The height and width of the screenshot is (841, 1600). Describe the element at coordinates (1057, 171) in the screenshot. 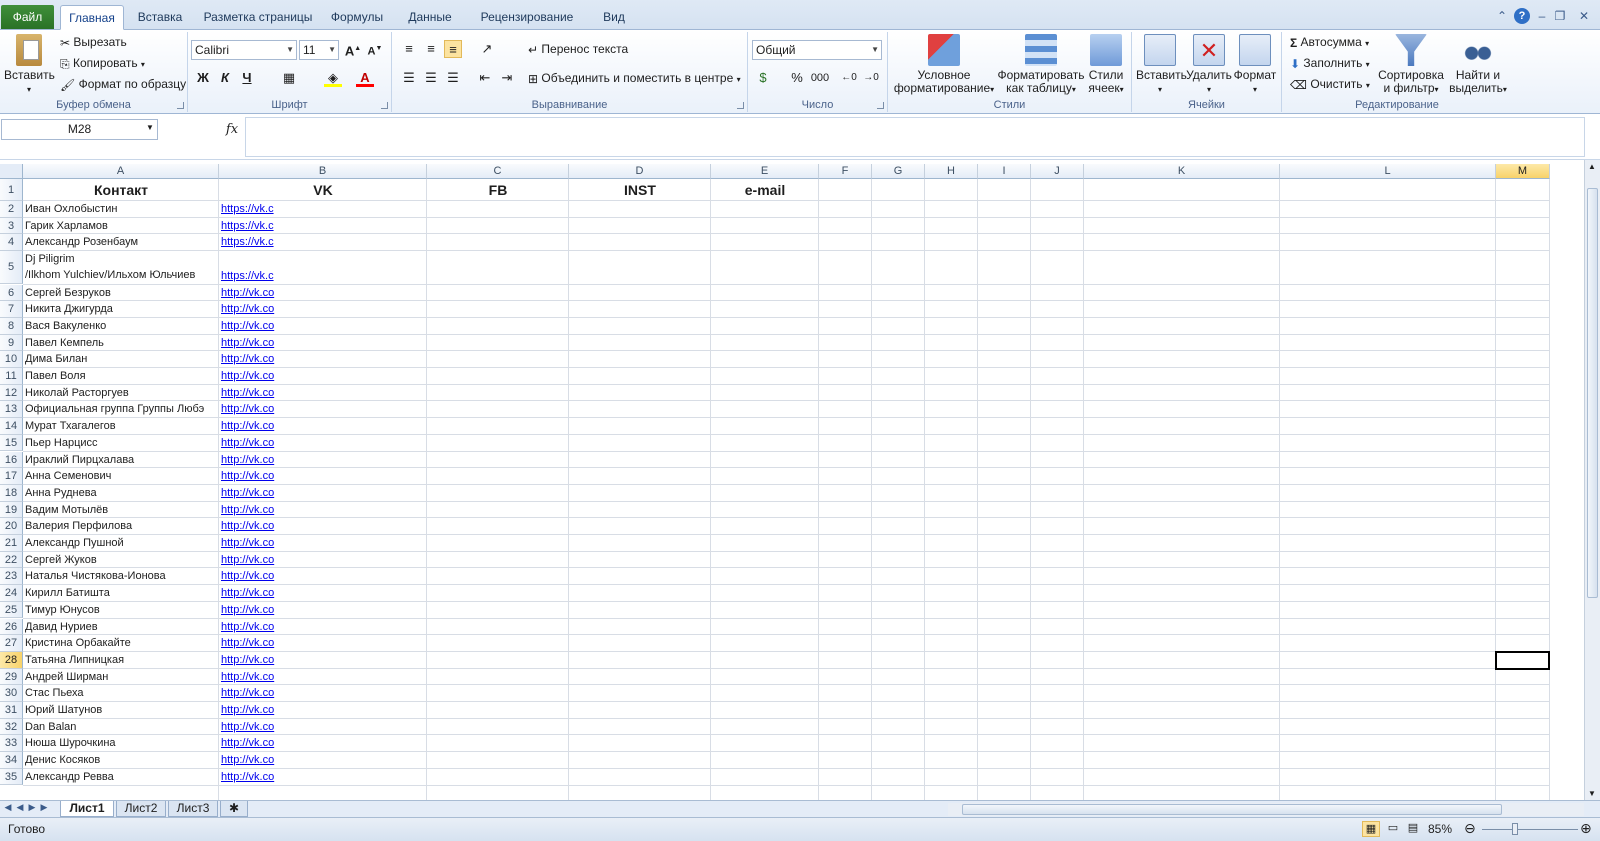

I see `column-header: J` at that location.